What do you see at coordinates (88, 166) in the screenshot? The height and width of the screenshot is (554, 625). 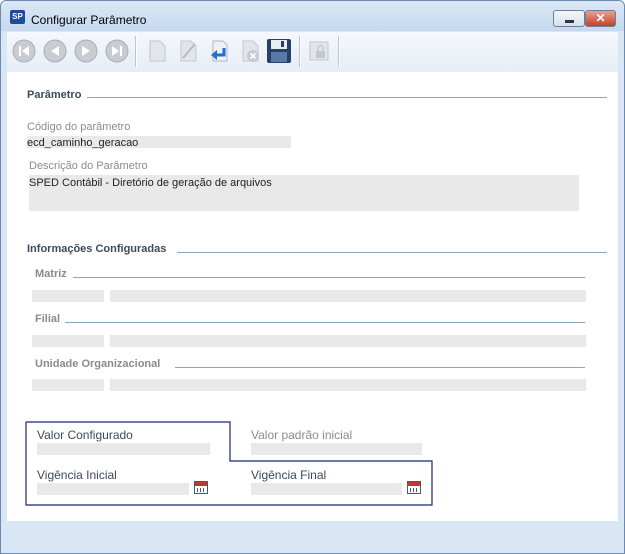 I see `descricao-label: Descrição do Parâmetro` at bounding box center [88, 166].